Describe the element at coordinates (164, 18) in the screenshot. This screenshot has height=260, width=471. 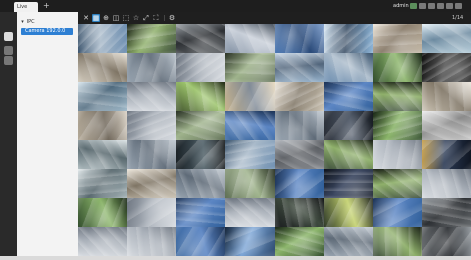
I see `toolbar-divider` at that location.